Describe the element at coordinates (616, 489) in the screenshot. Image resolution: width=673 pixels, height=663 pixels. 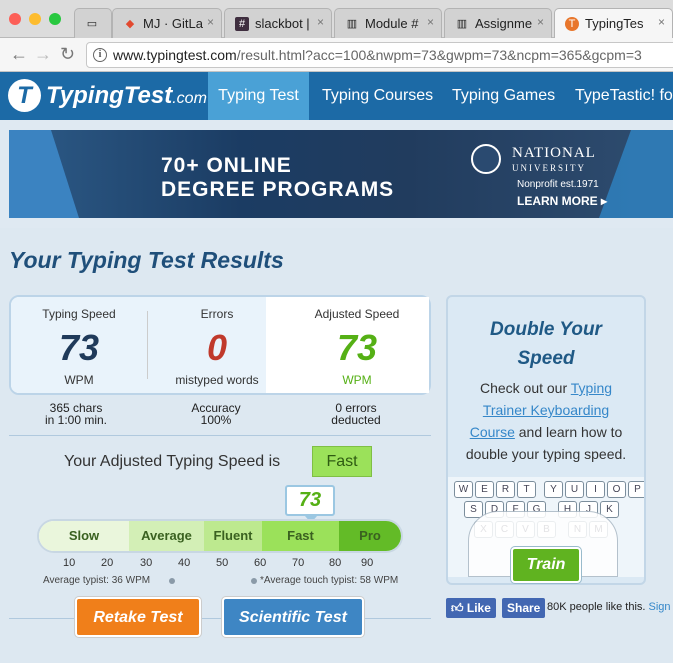
I see `keyboard-key: O` at that location.